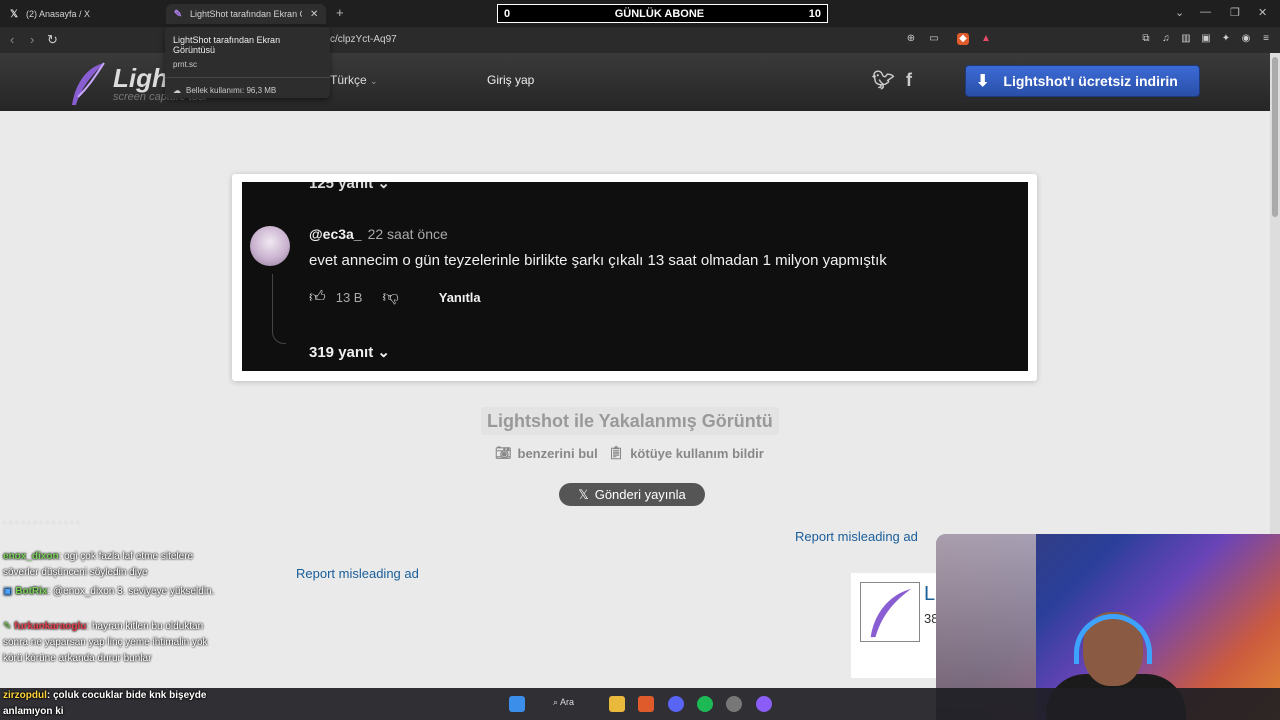 This screenshot has width=1280, height=720. I want to click on tab-label: (2) Anasayfa / X, so click(58, 14).